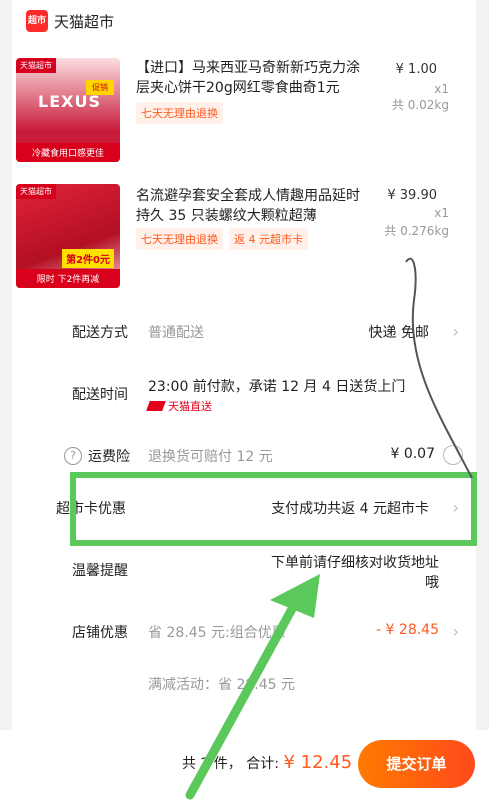 The height and width of the screenshot is (800, 489). I want to click on delivery-fee-text: 快递 免邮, so click(398, 333).